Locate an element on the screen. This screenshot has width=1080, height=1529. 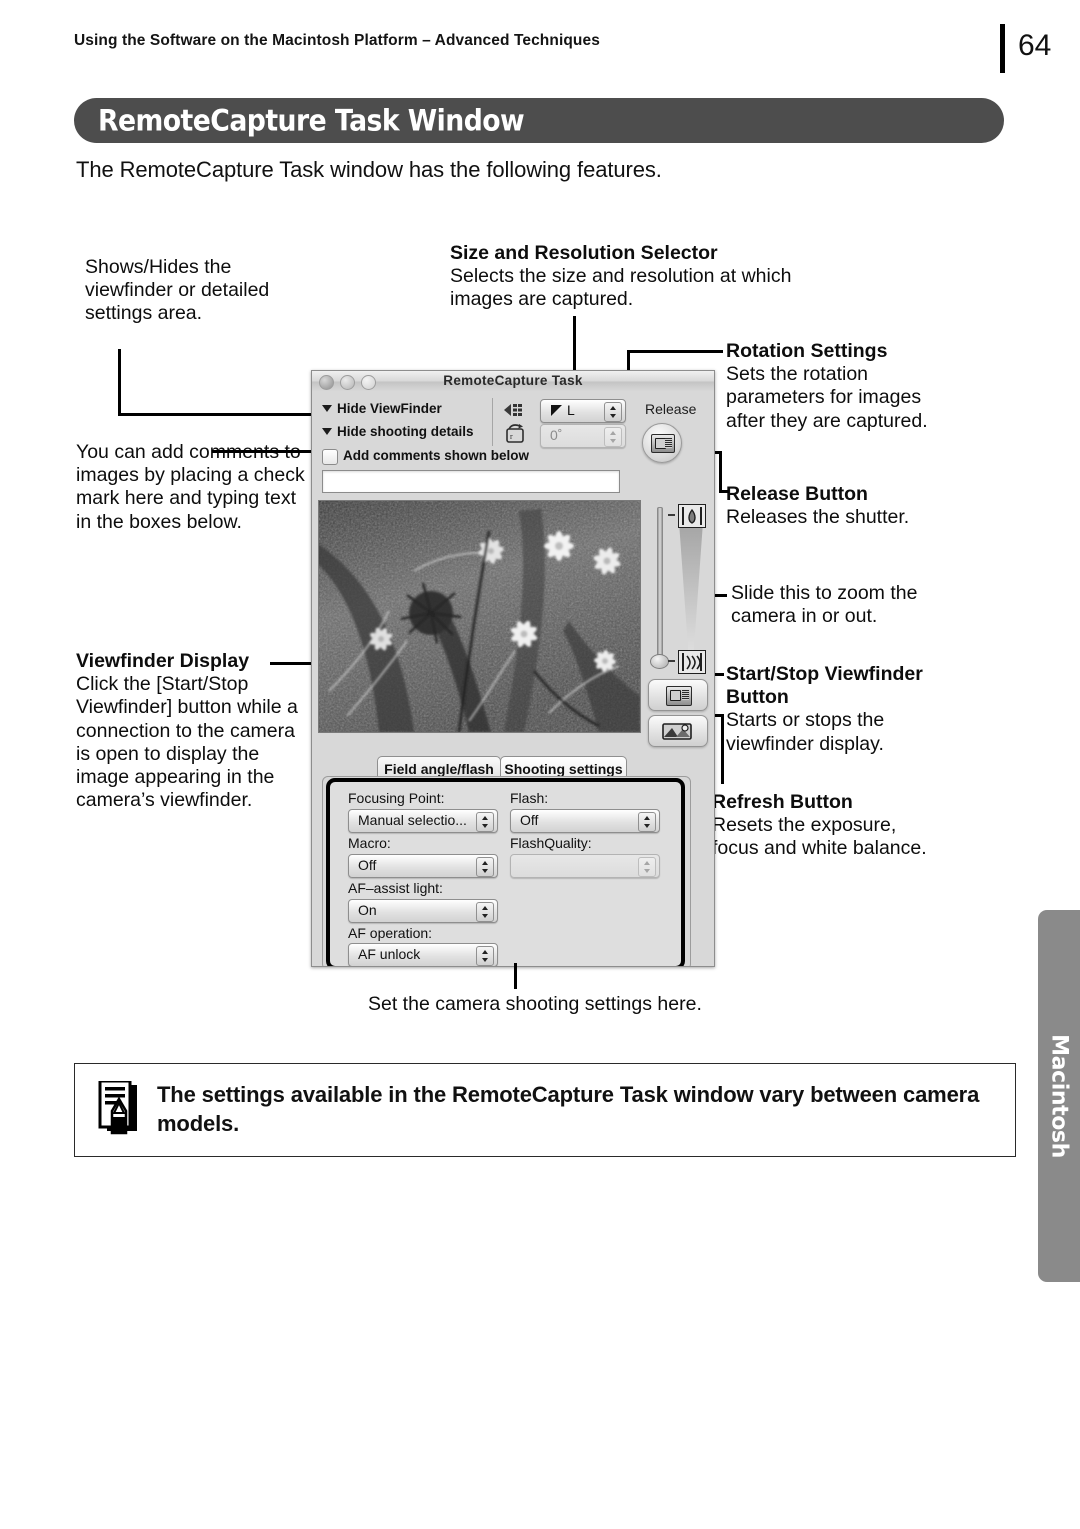
af-assist-light-selector: On is located at coordinates (423, 911).